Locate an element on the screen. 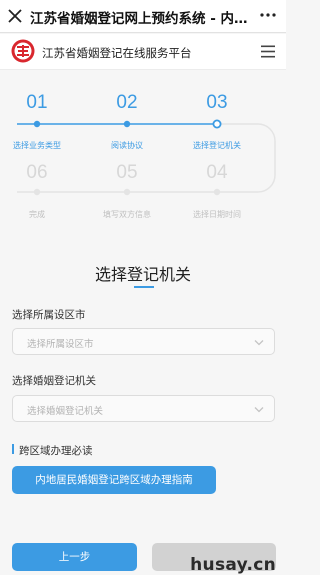  step-number-2: 02 is located at coordinates (127, 102).